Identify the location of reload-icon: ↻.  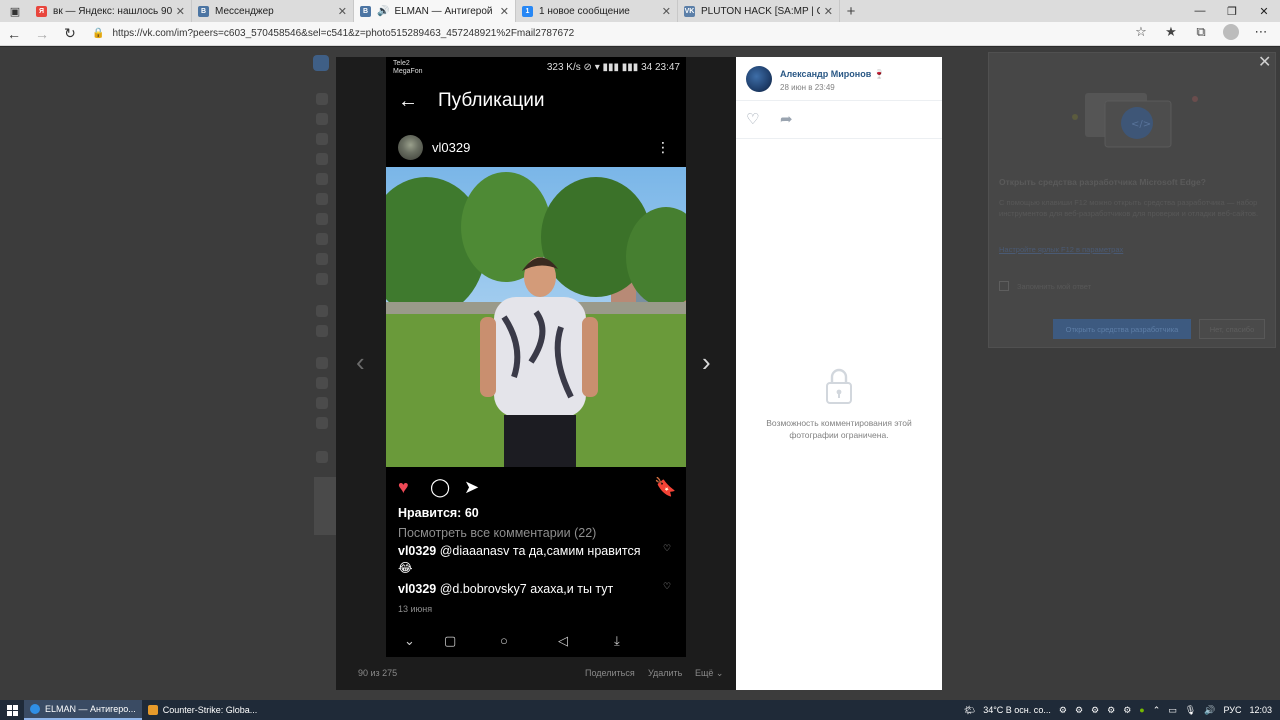
(70, 33).